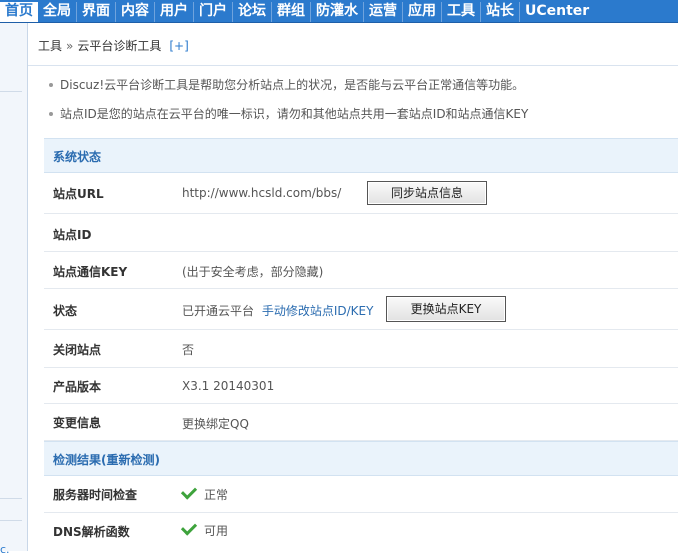  What do you see at coordinates (461, 12) in the screenshot?
I see `nav-item-tools: 工具` at bounding box center [461, 12].